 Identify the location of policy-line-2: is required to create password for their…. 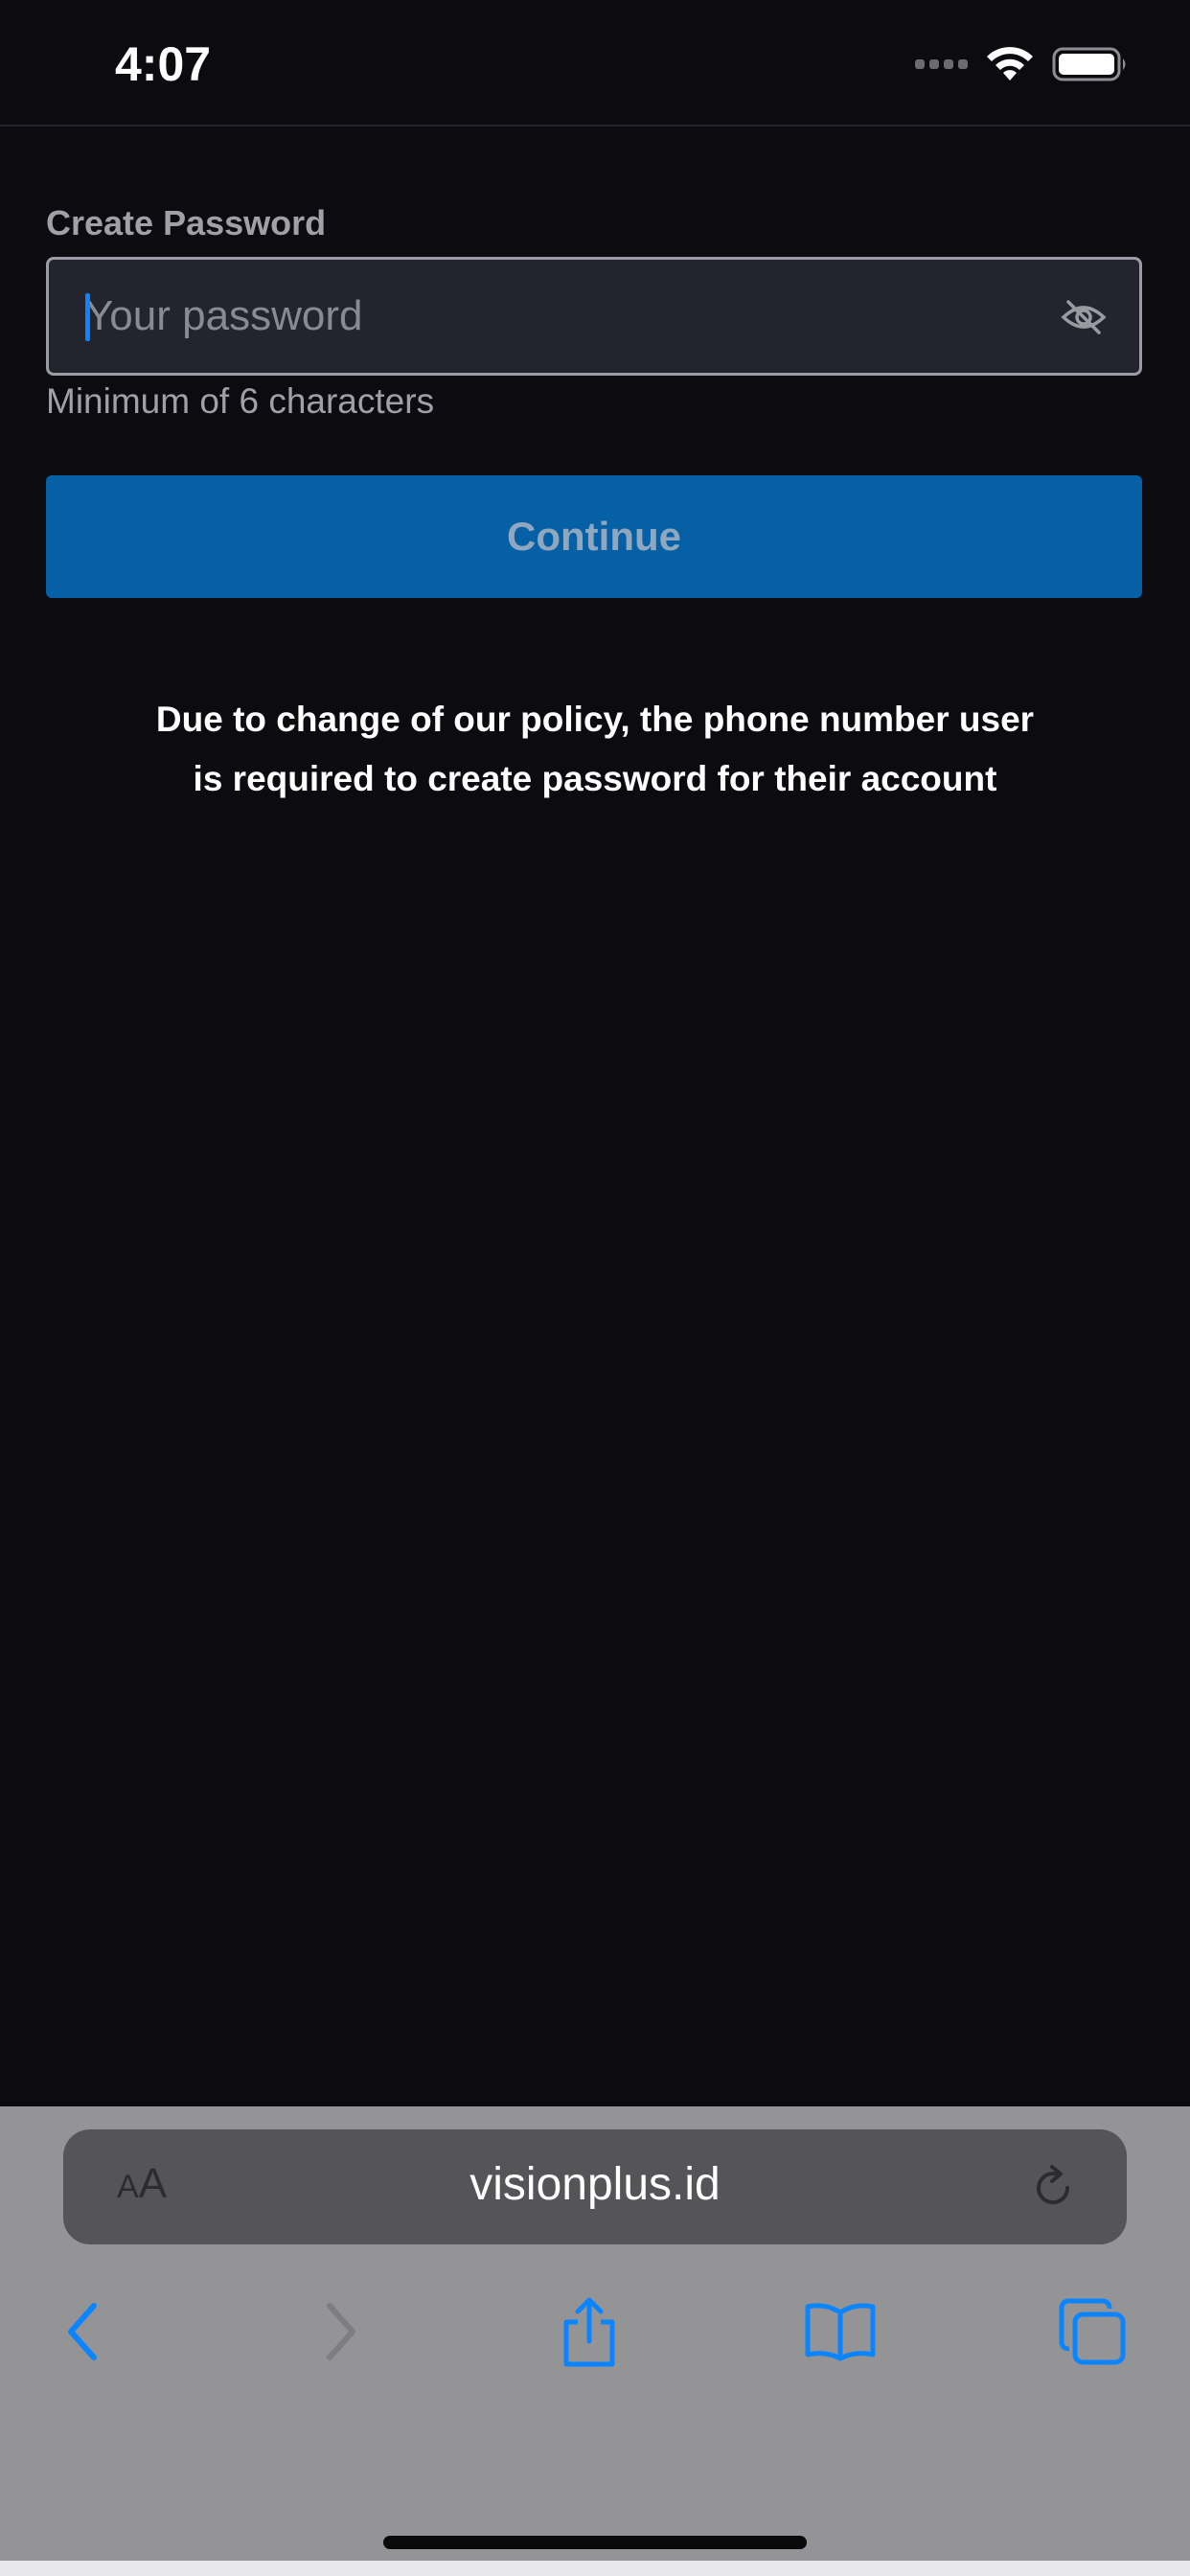
(595, 778).